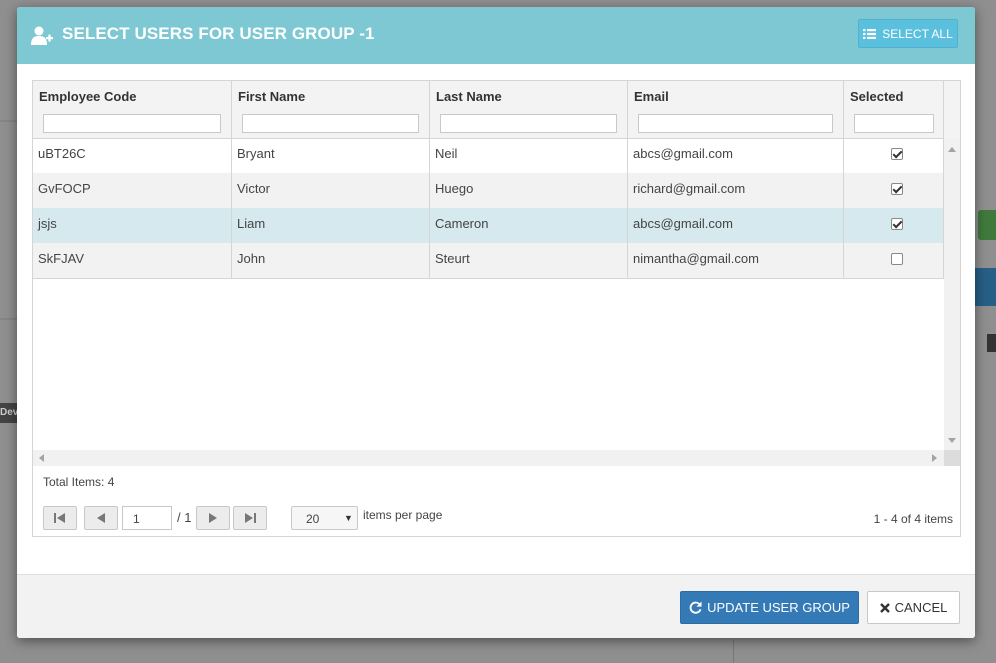  I want to click on first-page-icon, so click(59, 518).